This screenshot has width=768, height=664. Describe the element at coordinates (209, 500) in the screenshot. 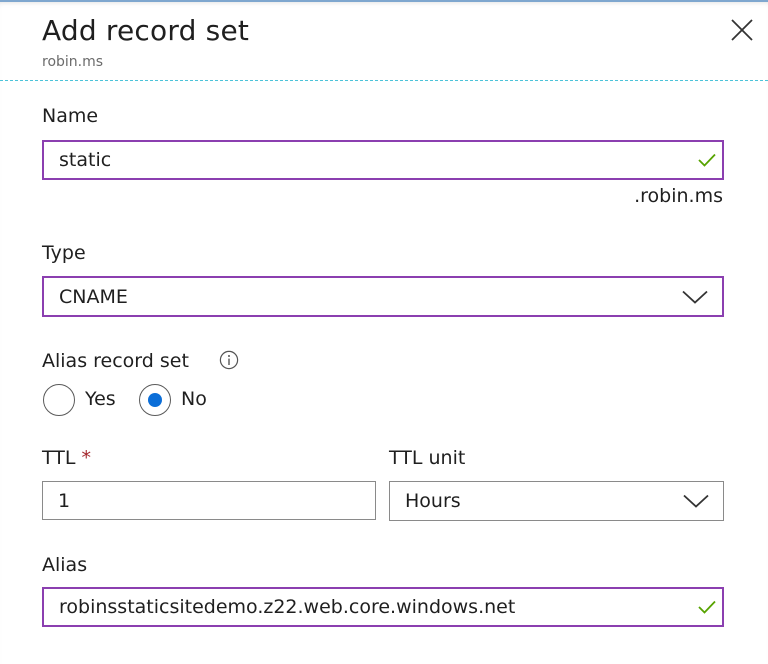

I see `ttl-input: 1` at that location.